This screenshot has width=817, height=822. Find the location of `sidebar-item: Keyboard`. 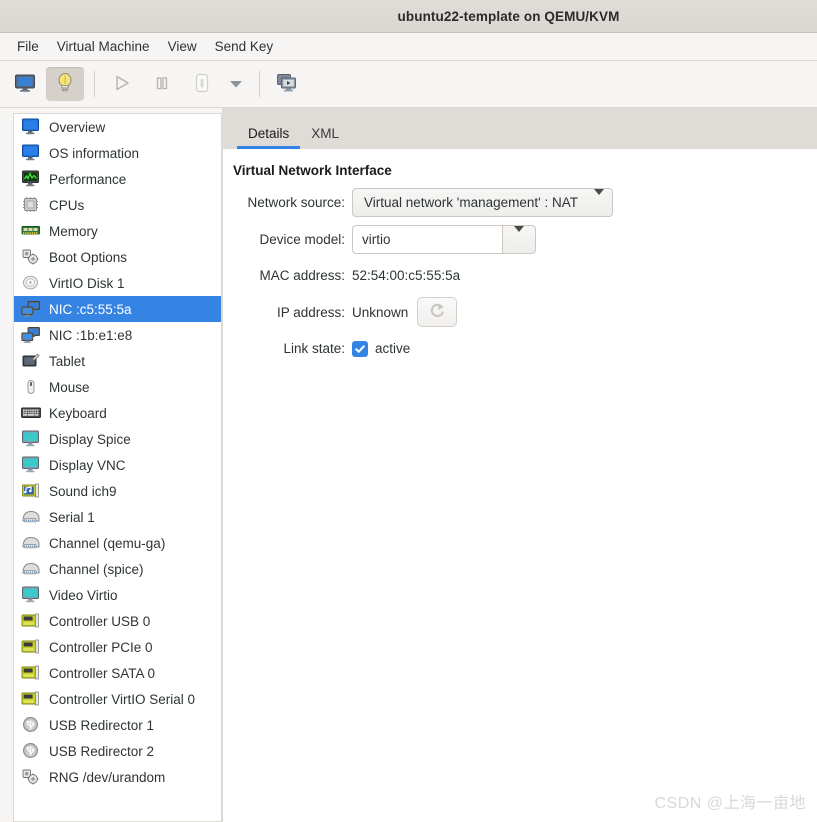

sidebar-item: Keyboard is located at coordinates (117, 413).